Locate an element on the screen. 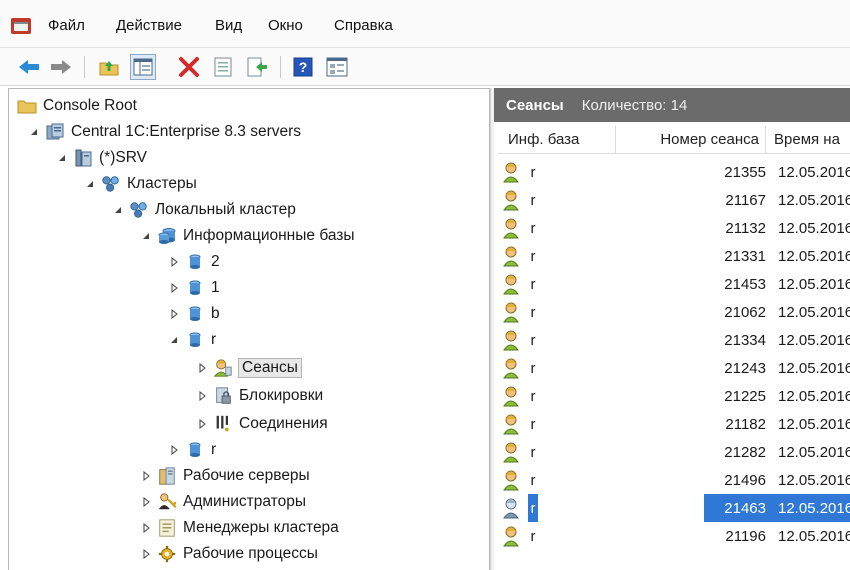  mmc-app-icon is located at coordinates (21, 26).